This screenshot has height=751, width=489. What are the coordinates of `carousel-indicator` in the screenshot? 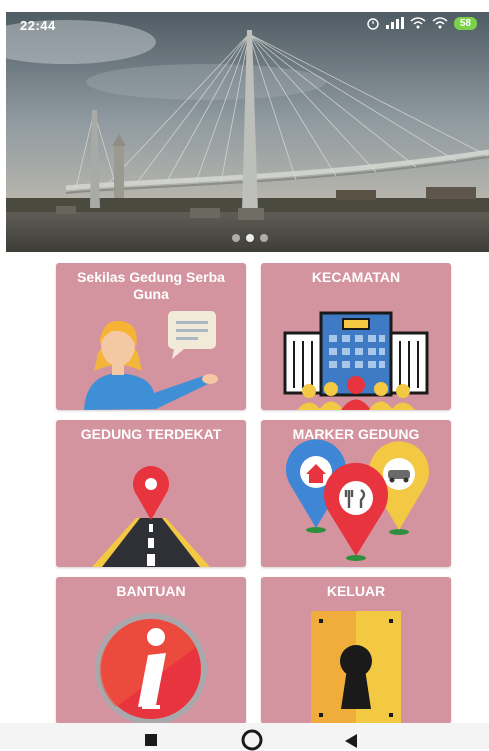 It's located at (250, 238).